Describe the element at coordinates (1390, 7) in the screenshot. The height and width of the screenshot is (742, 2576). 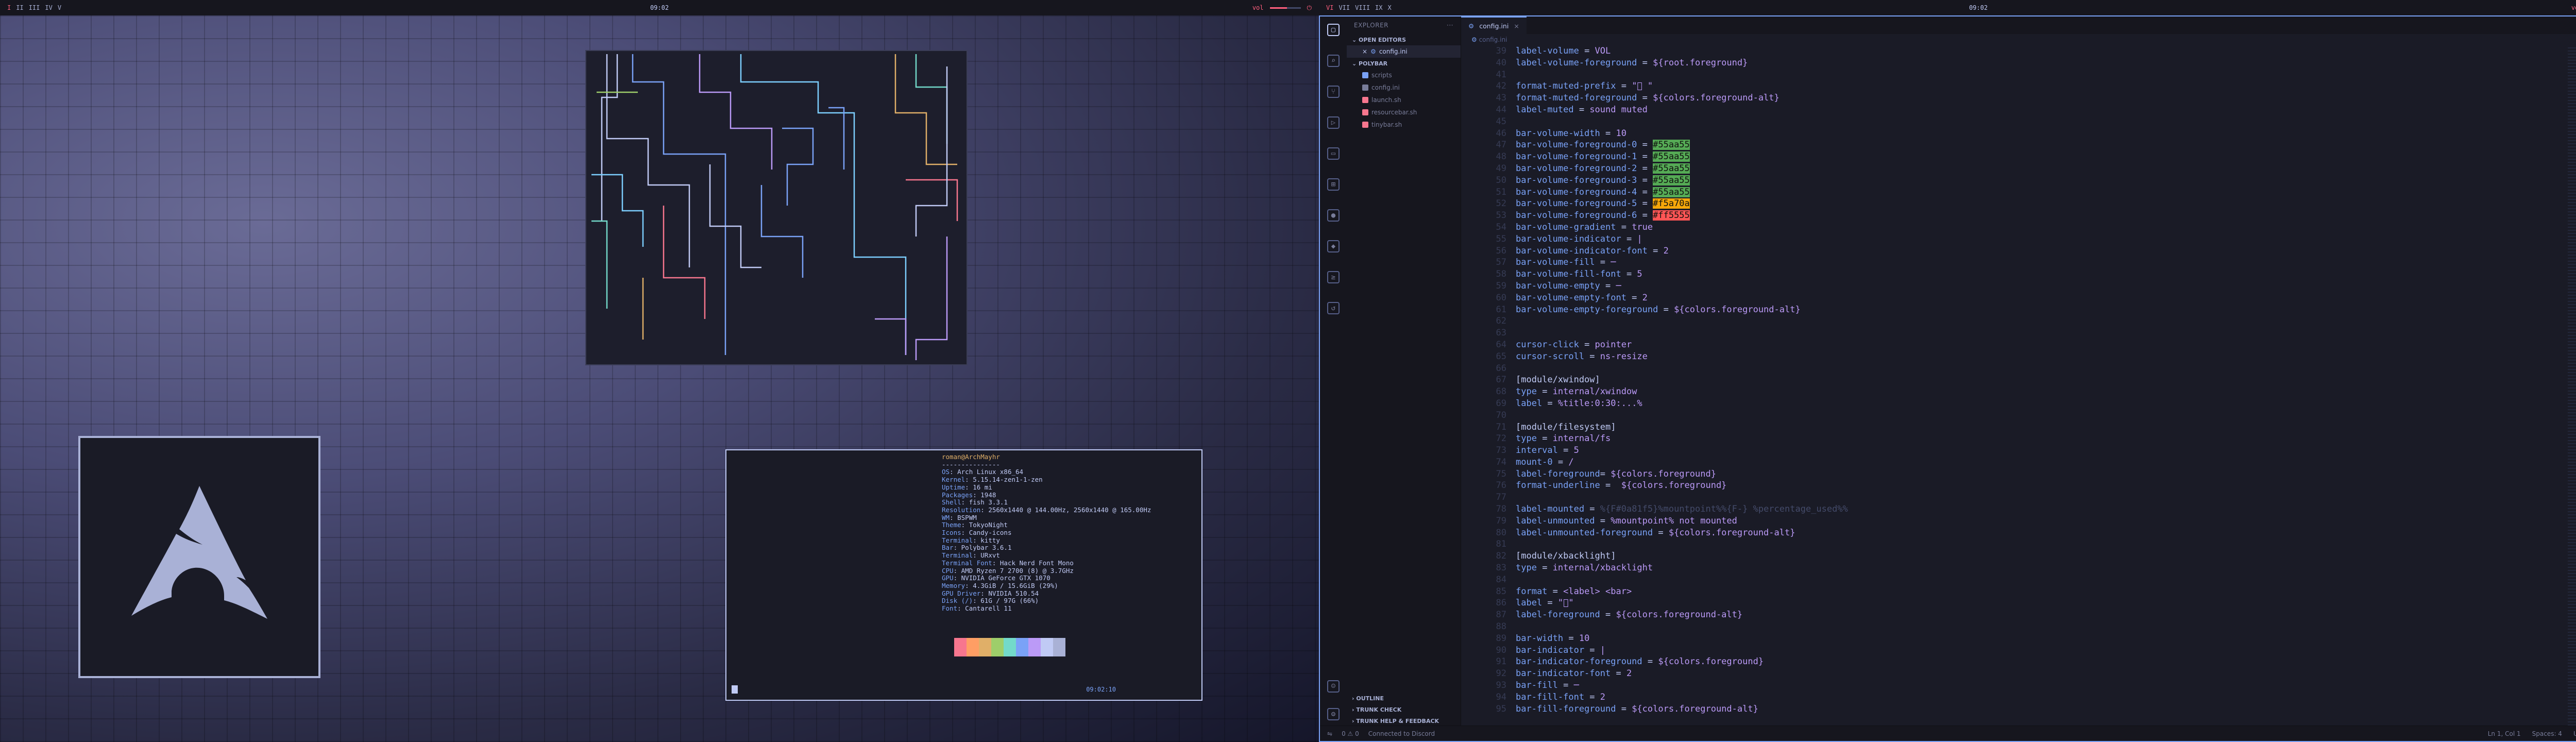
I see `workspace-5: X` at that location.